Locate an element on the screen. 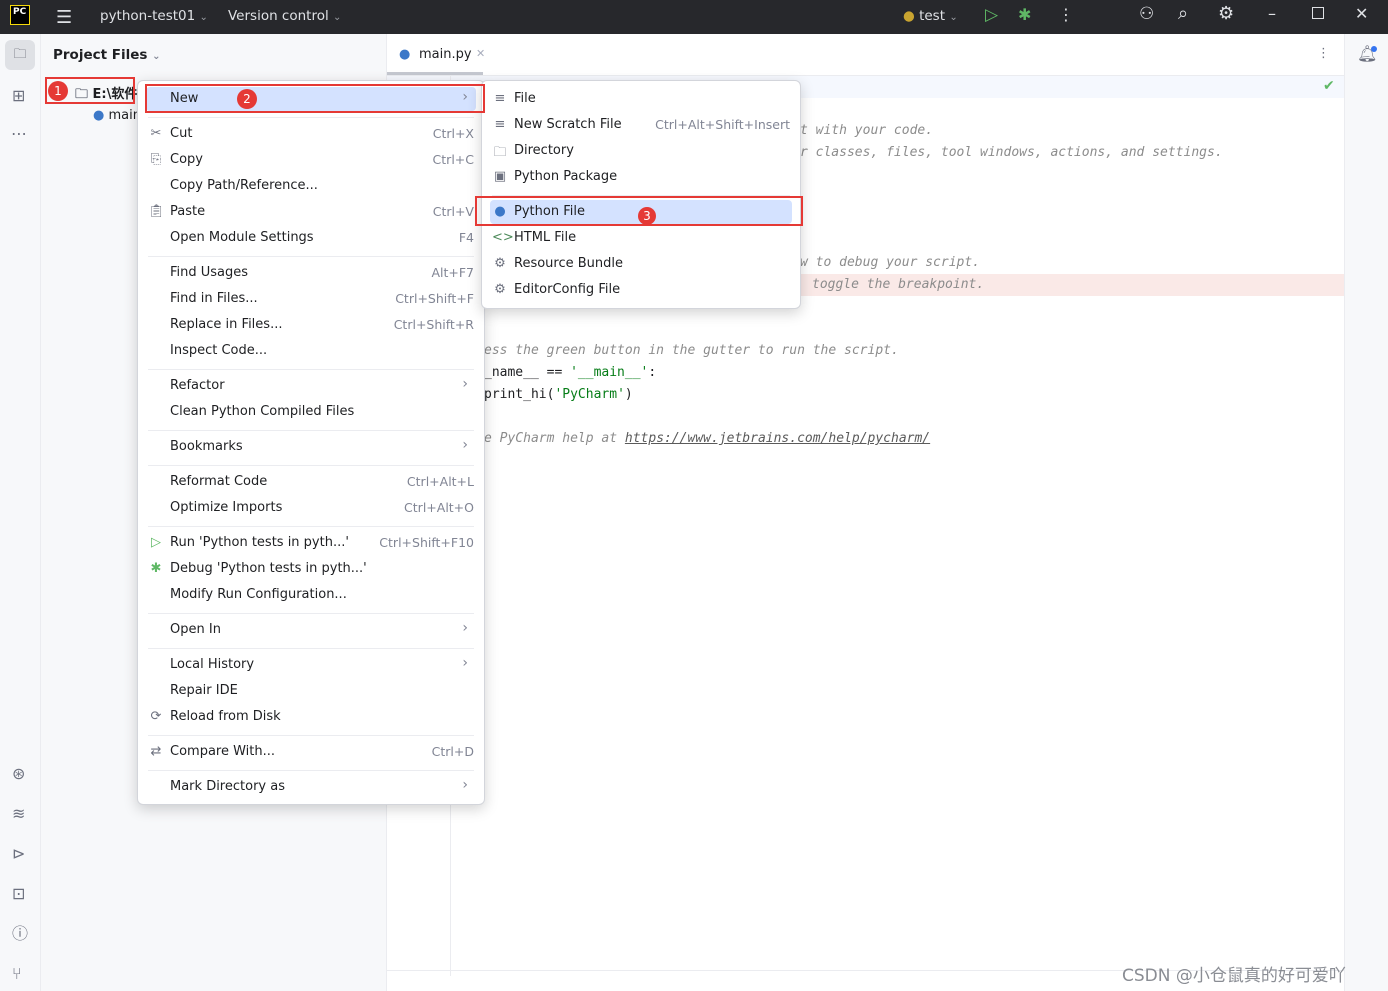 The height and width of the screenshot is (991, 1388). minimize-button: – is located at coordinates (1272, 13).